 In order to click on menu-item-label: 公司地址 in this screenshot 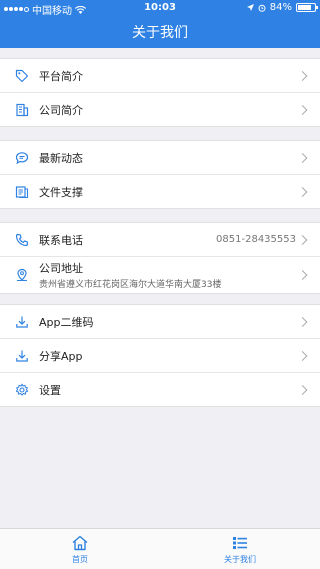, I will do `click(61, 268)`.